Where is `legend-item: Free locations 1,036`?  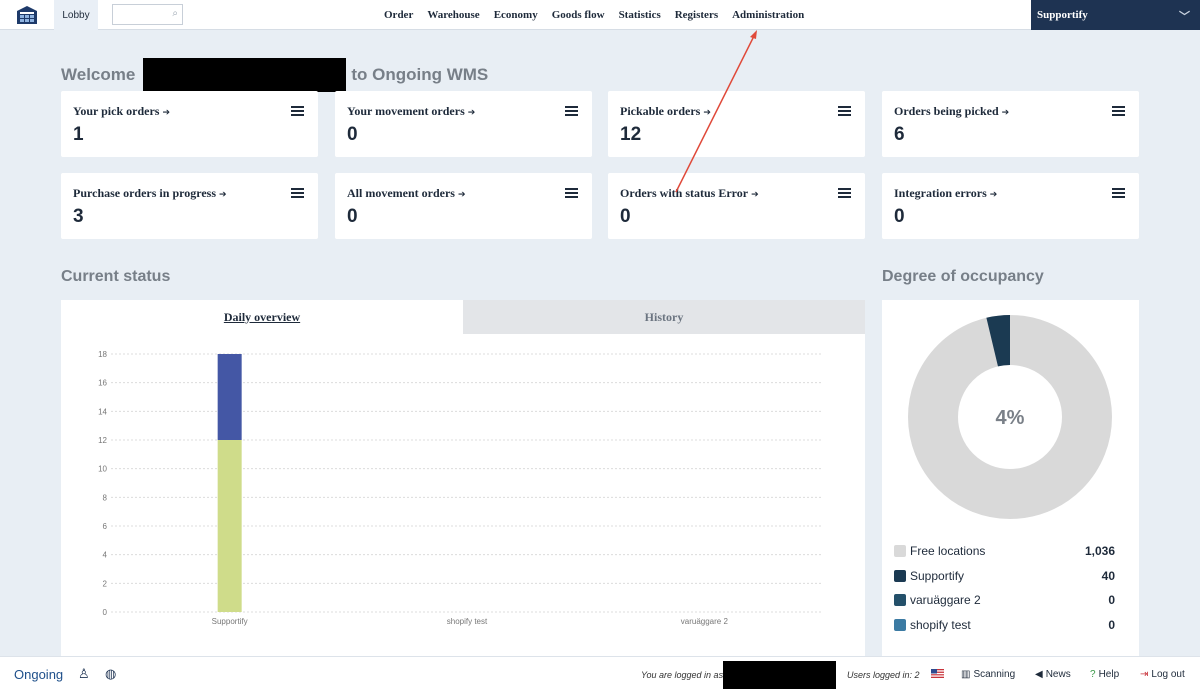
legend-item: Free locations 1,036 is located at coordinates (1004, 551).